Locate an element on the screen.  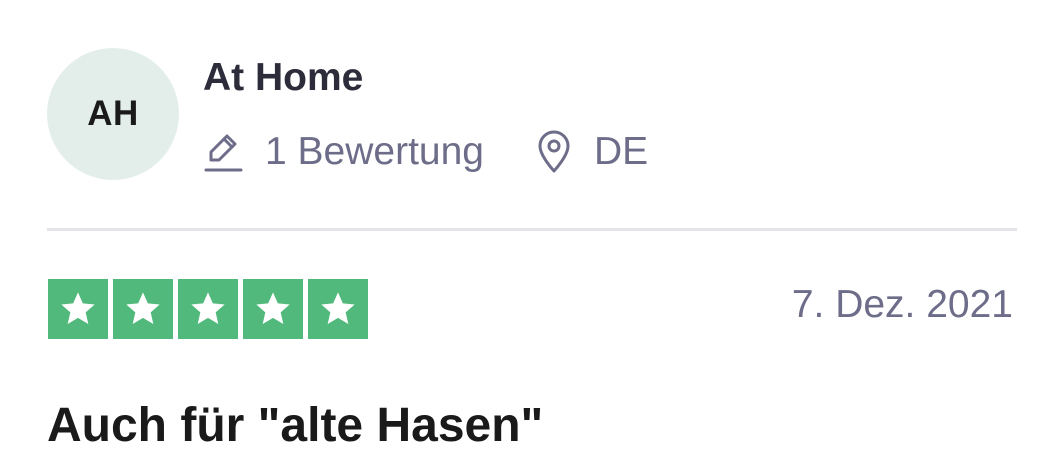
divider is located at coordinates (532, 229).